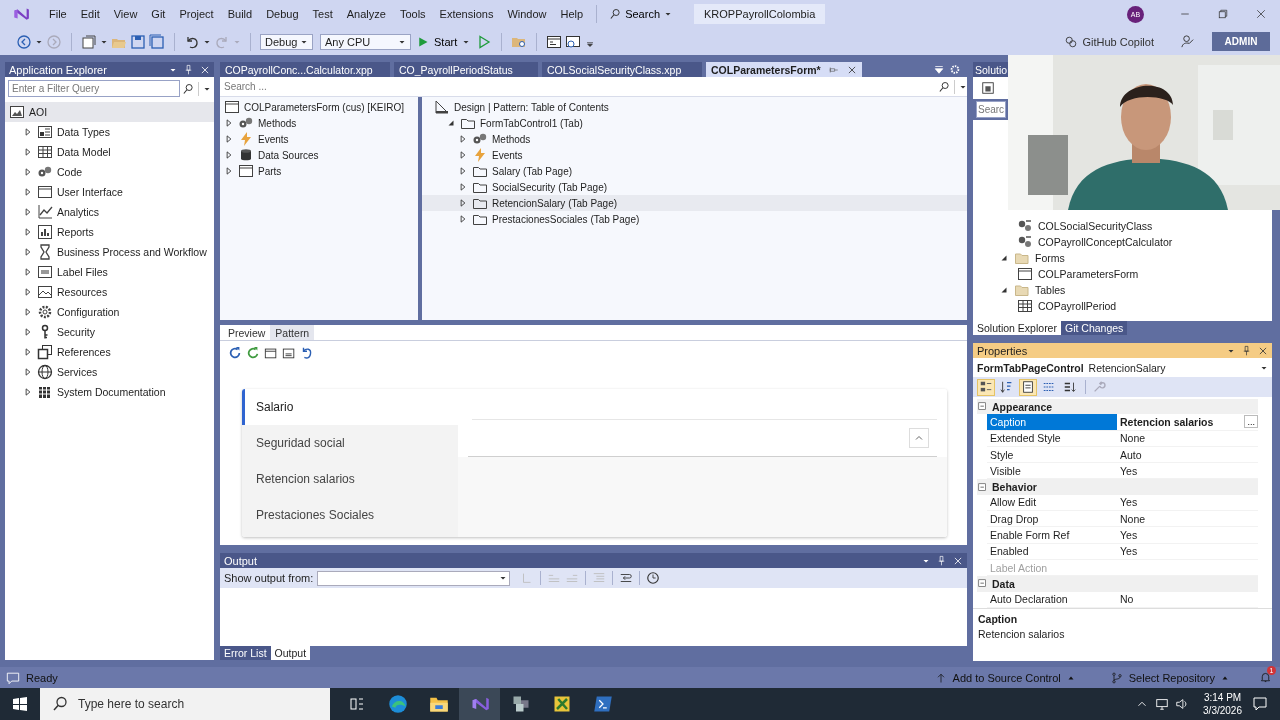  Describe the element at coordinates (1017, 328) in the screenshot. I see `solution-tab: Solution Explorer` at that location.